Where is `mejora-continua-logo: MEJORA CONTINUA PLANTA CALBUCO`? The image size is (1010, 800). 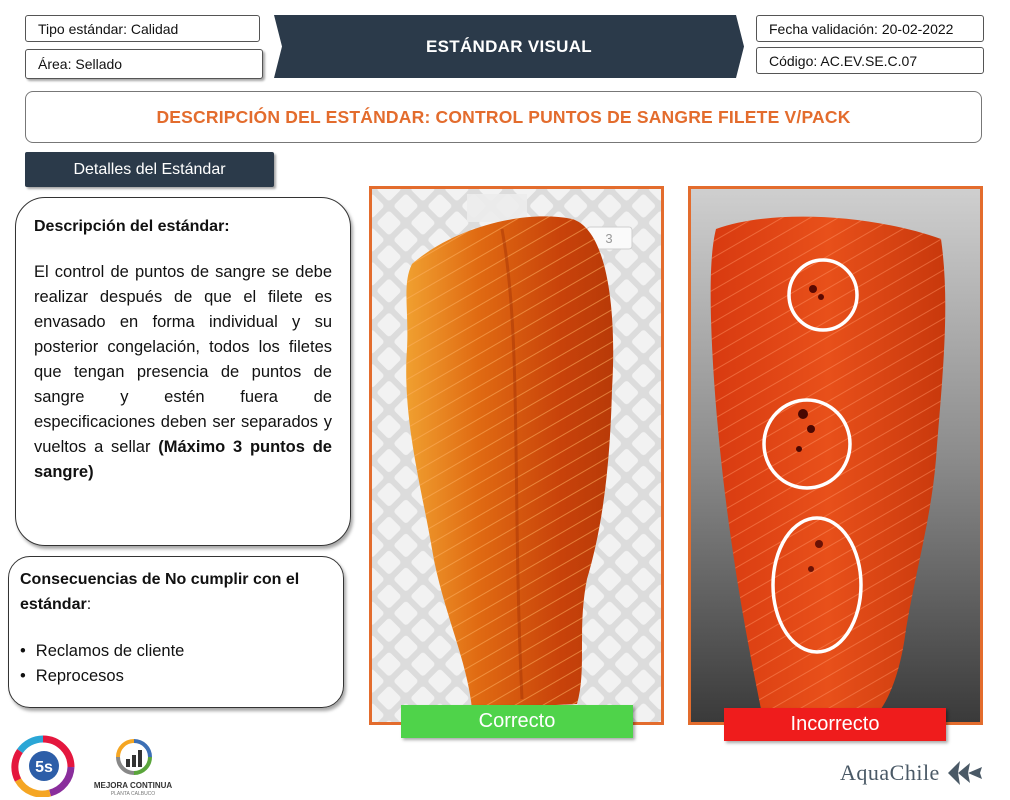 mejora-continua-logo: MEJORA CONTINUA PLANTA CALBUCO is located at coordinates (133, 766).